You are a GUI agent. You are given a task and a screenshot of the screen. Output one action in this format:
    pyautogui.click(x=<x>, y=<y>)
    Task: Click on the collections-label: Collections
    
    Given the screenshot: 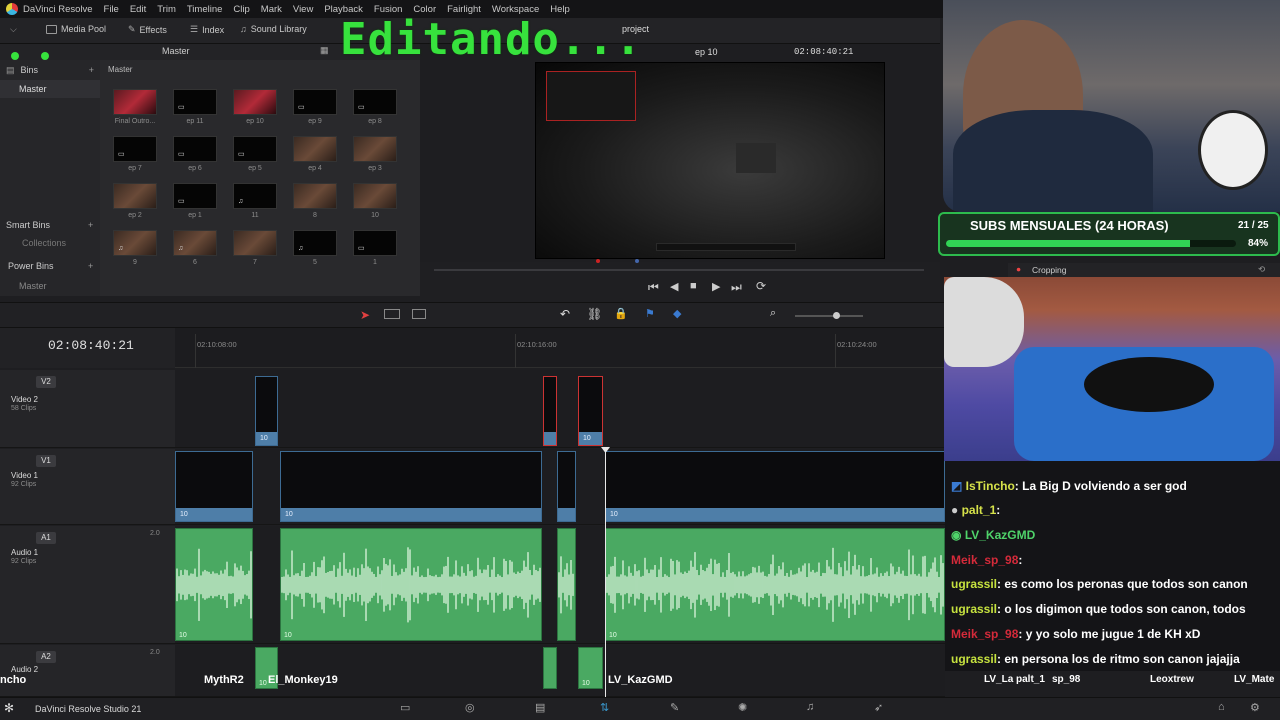 What is the action you would take?
    pyautogui.click(x=44, y=243)
    